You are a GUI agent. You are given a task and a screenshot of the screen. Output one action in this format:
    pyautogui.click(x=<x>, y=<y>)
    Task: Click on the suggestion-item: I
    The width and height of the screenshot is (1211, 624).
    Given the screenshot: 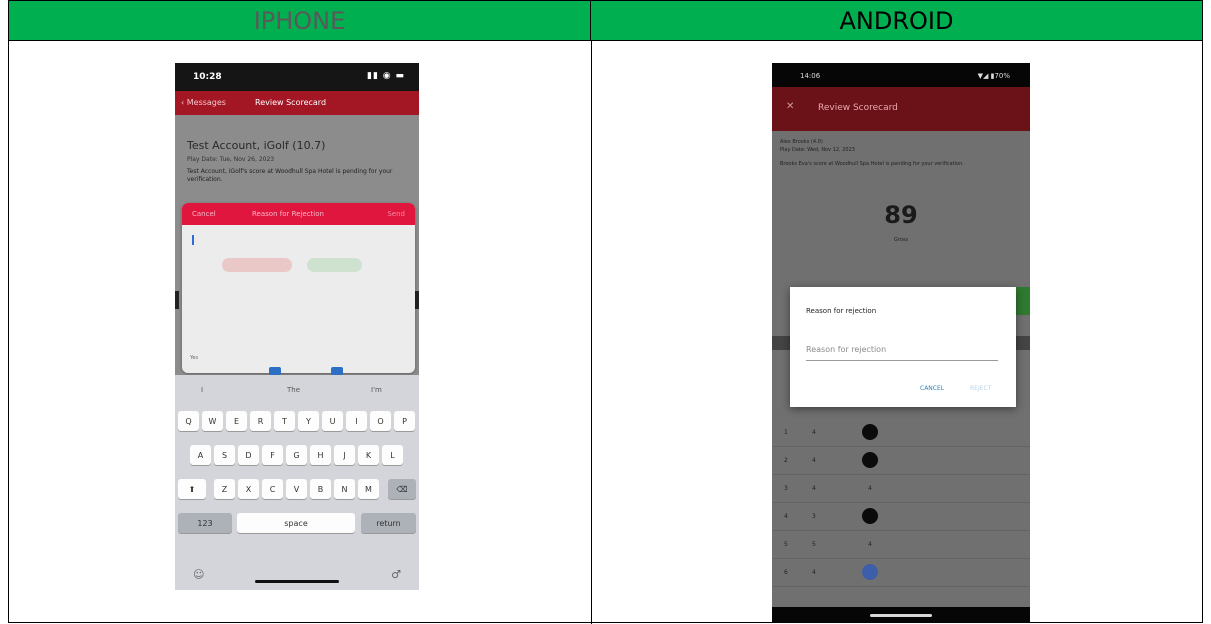 What is the action you would take?
    pyautogui.click(x=202, y=390)
    